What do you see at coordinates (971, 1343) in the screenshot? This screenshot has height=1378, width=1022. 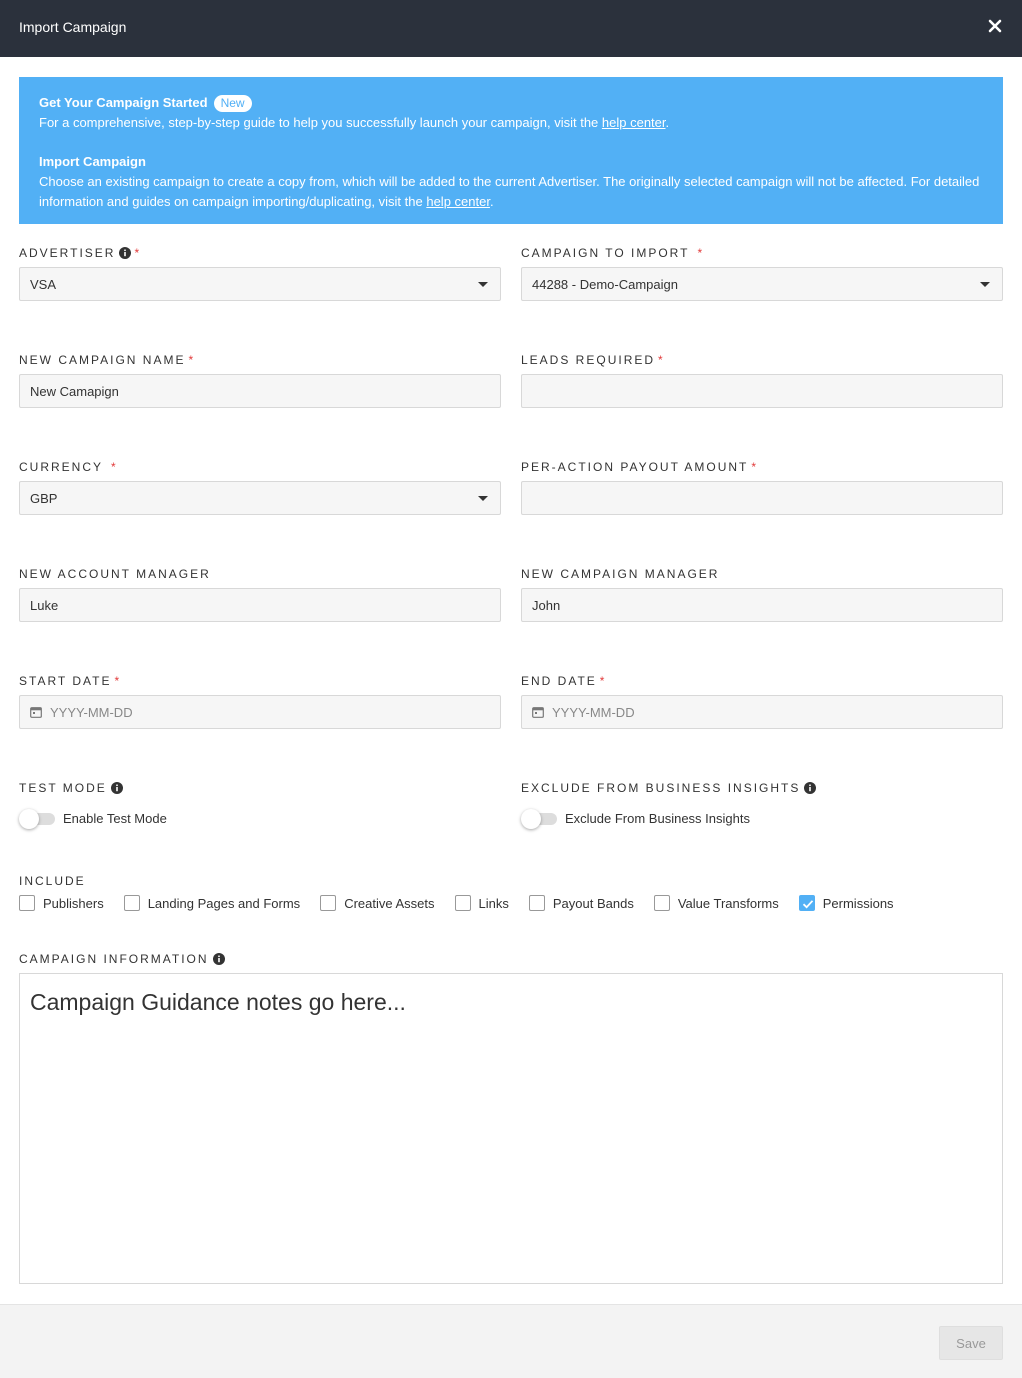 I see `save-button: Save` at bounding box center [971, 1343].